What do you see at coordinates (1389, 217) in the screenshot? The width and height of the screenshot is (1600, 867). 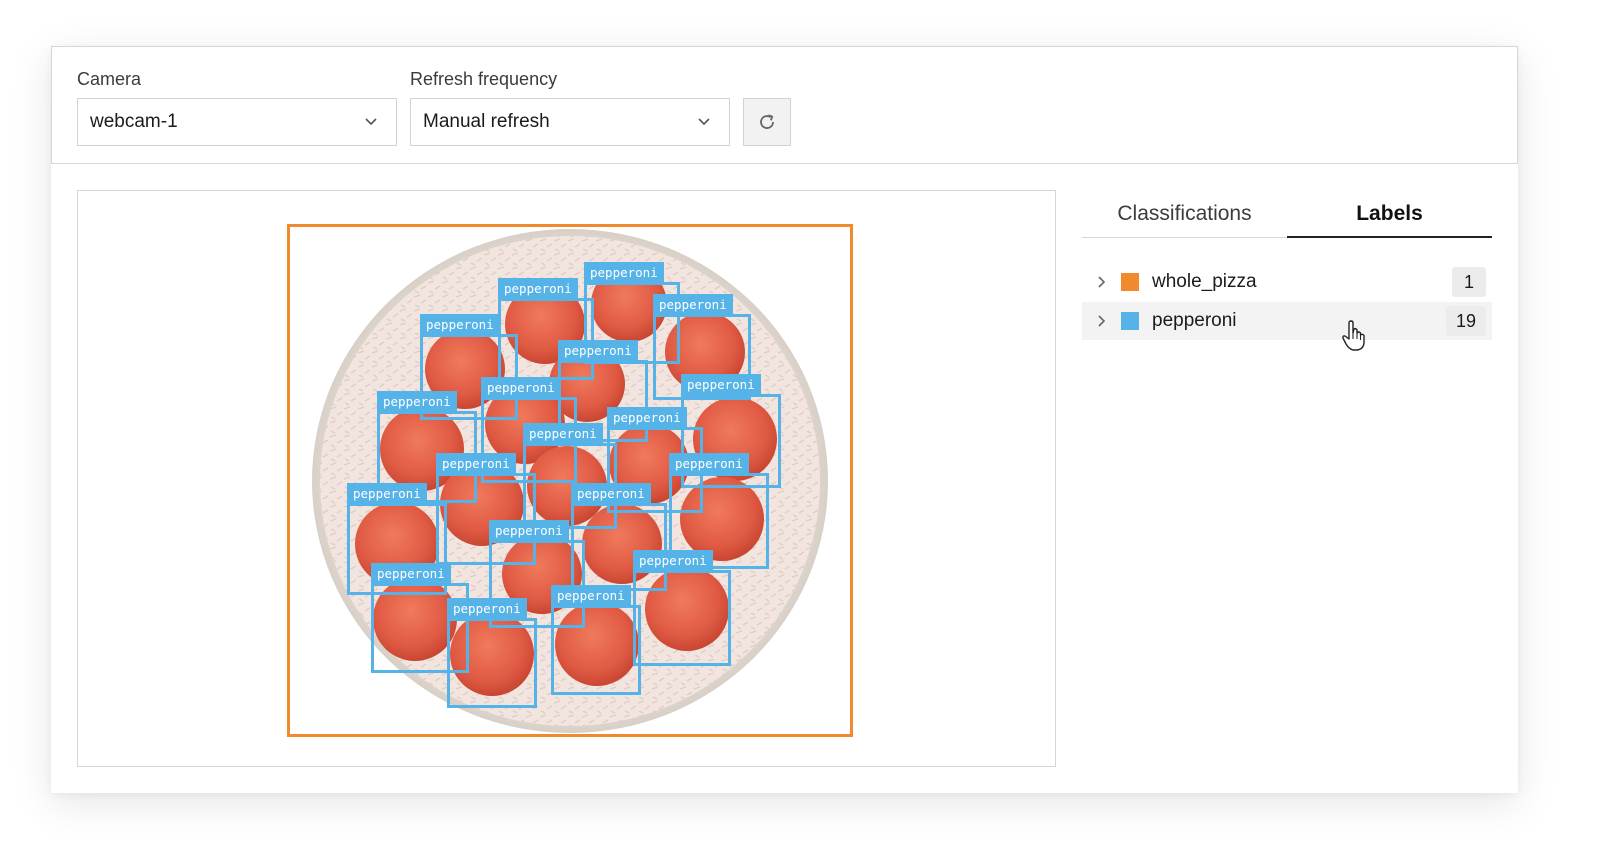 I see `tab-labels: Labels` at bounding box center [1389, 217].